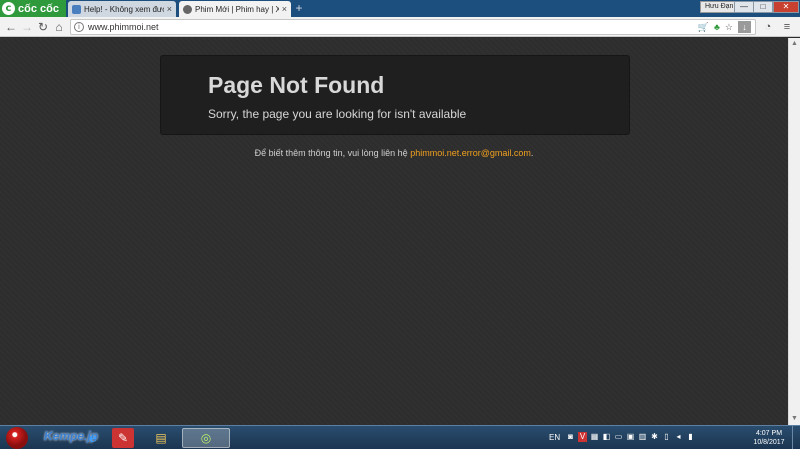  I want to click on download-icon: ↓, so click(744, 27).